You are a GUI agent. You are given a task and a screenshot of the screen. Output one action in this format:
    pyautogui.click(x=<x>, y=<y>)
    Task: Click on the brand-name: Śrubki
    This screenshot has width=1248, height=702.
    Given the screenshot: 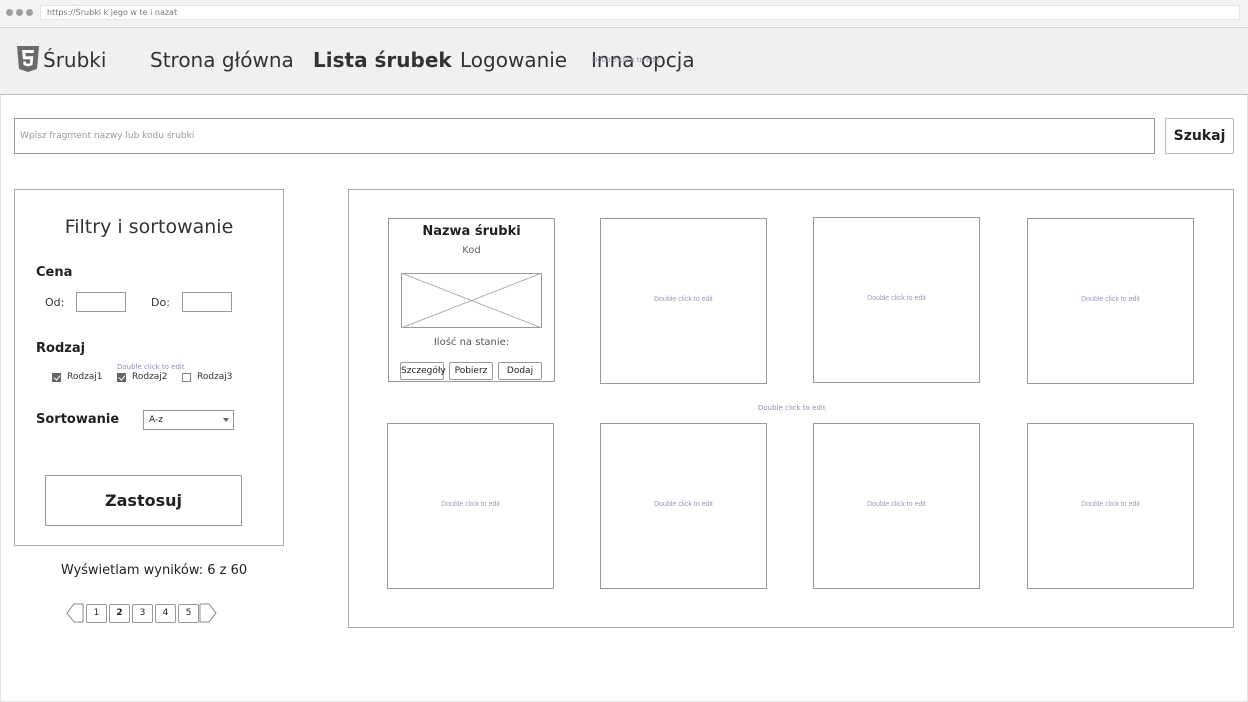 What is the action you would take?
    pyautogui.click(x=74, y=60)
    